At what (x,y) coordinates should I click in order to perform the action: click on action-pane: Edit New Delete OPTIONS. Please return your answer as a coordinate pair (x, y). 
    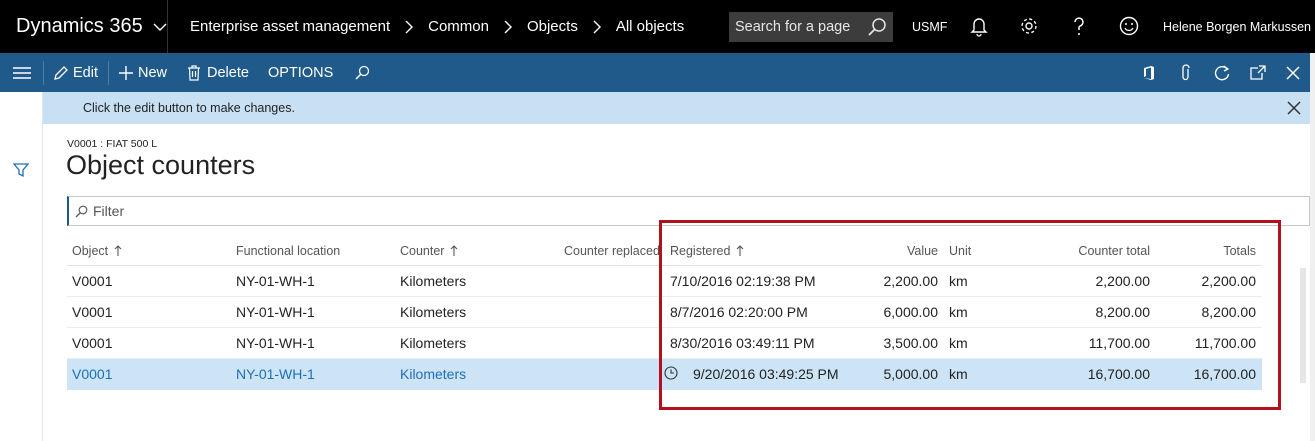
    Looking at the image, I should click on (657, 72).